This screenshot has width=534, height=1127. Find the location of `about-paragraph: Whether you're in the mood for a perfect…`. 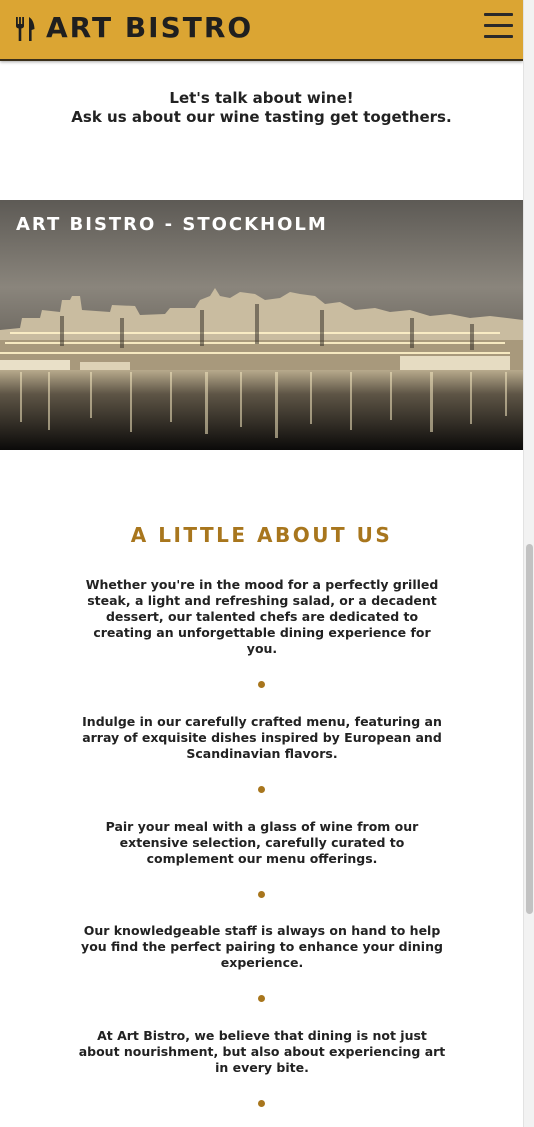

about-paragraph: Whether you're in the mood for a perfect… is located at coordinates (262, 616).